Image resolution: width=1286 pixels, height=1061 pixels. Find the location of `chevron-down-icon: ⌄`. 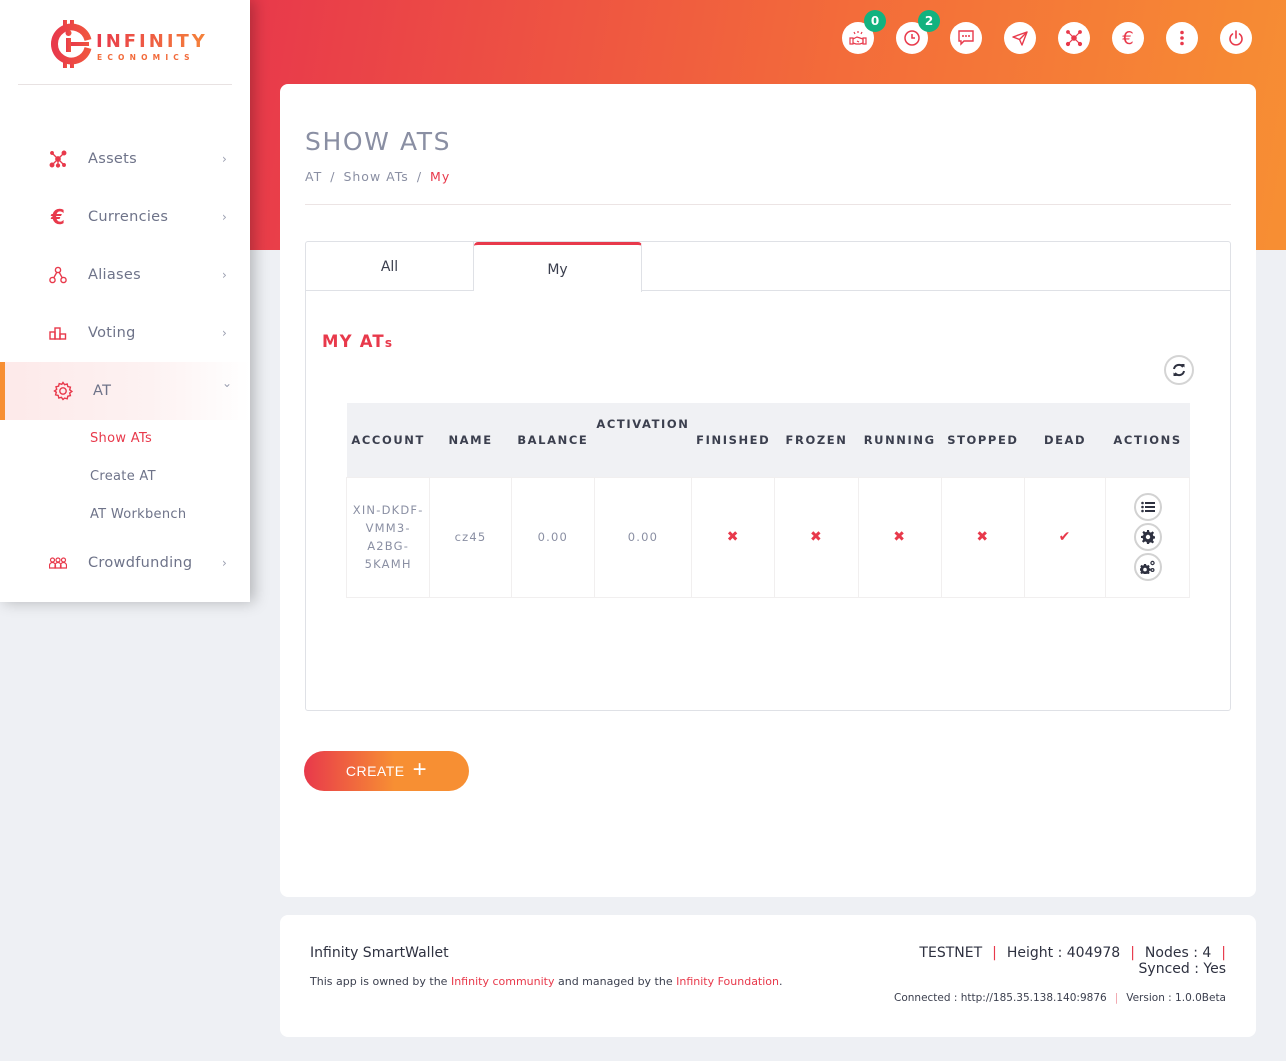

chevron-down-icon: ⌄ is located at coordinates (227, 383).